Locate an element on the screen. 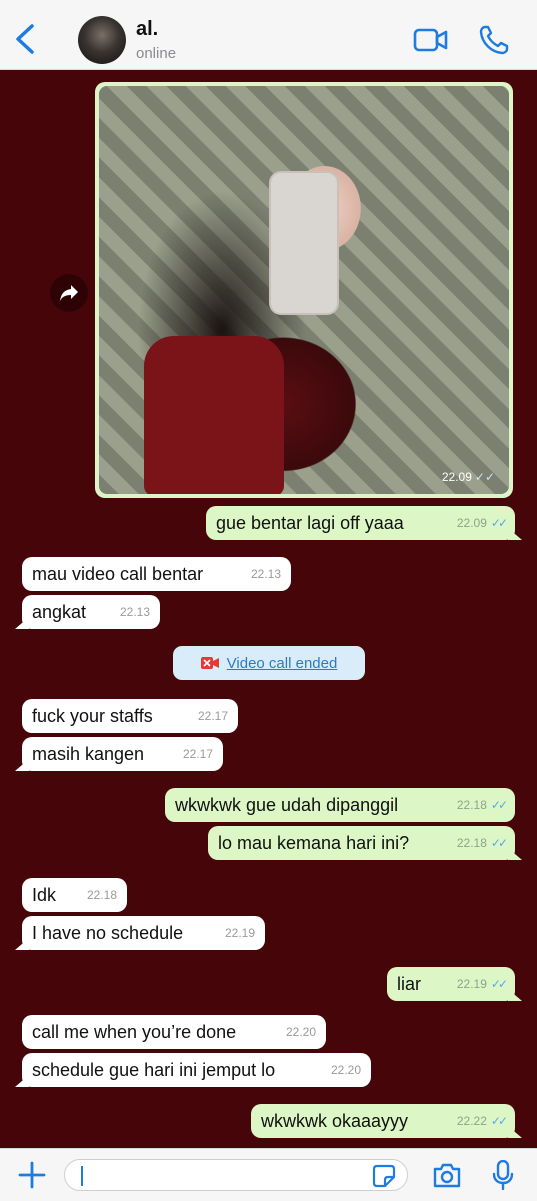 This screenshot has width=537, height=1201. message-bubble-out: wkwkwk okaaayyy 22.22 ✓✓ is located at coordinates (386, 1121).